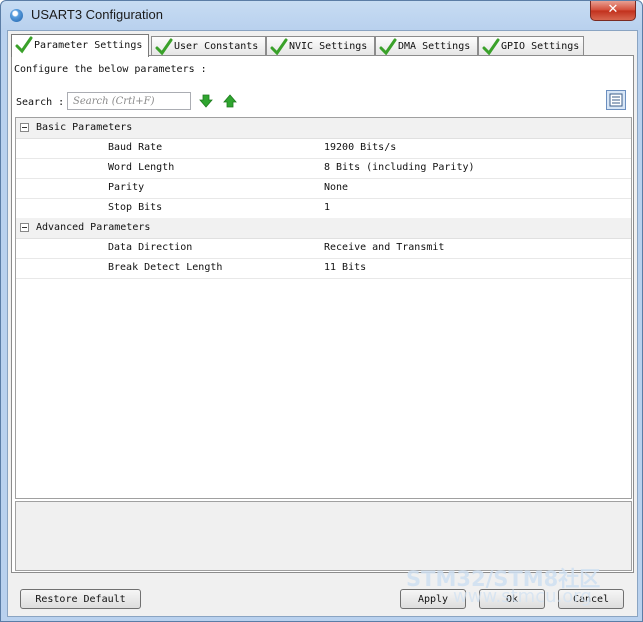 This screenshot has height=622, width=643. Describe the element at coordinates (16, 15) in the screenshot. I see `app-icon` at that location.